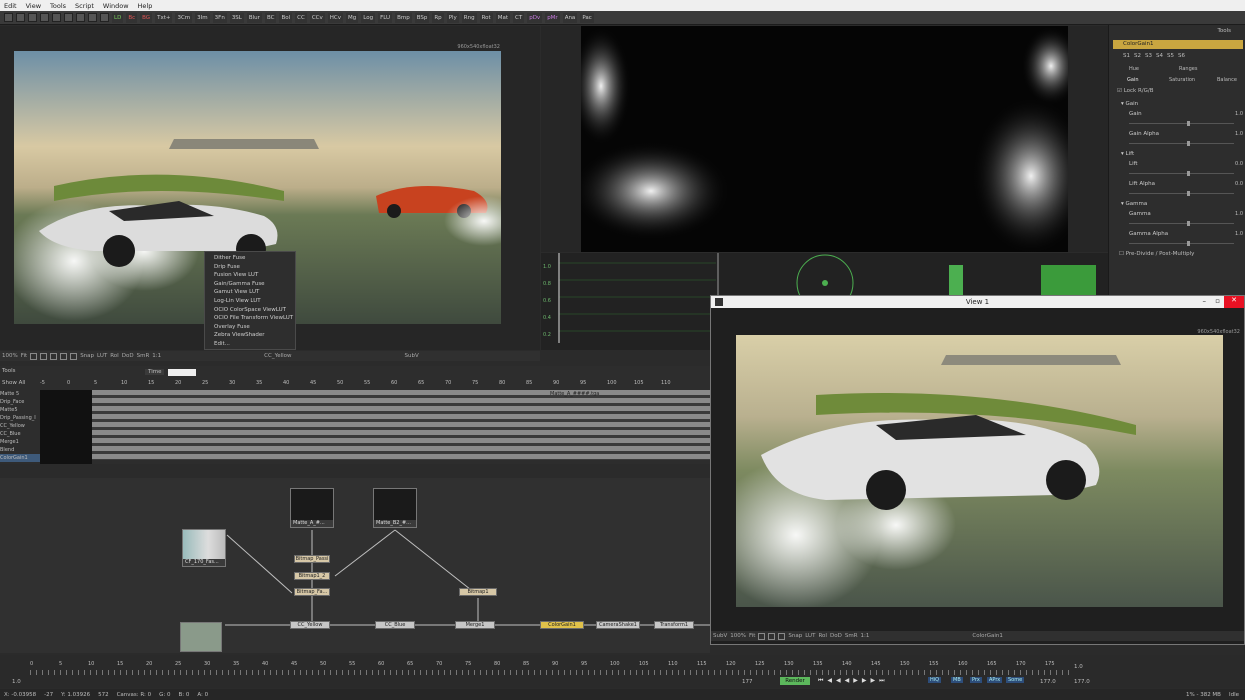 The width and height of the screenshot is (1245, 700). What do you see at coordinates (270, 17) in the screenshot?
I see `toolbar-bc-button: BC` at bounding box center [270, 17].